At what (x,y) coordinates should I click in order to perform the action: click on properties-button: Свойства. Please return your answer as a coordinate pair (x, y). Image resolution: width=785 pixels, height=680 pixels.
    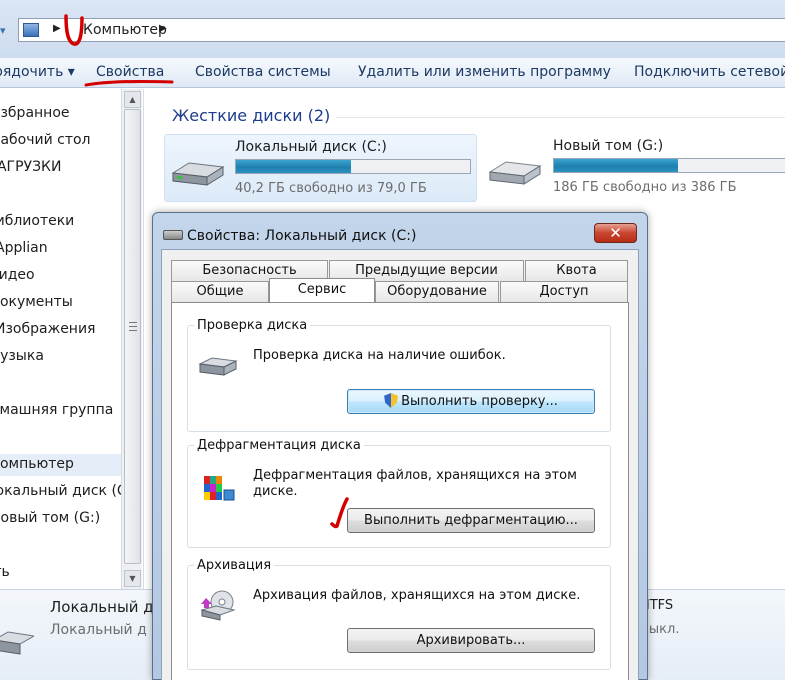
    Looking at the image, I should click on (130, 72).